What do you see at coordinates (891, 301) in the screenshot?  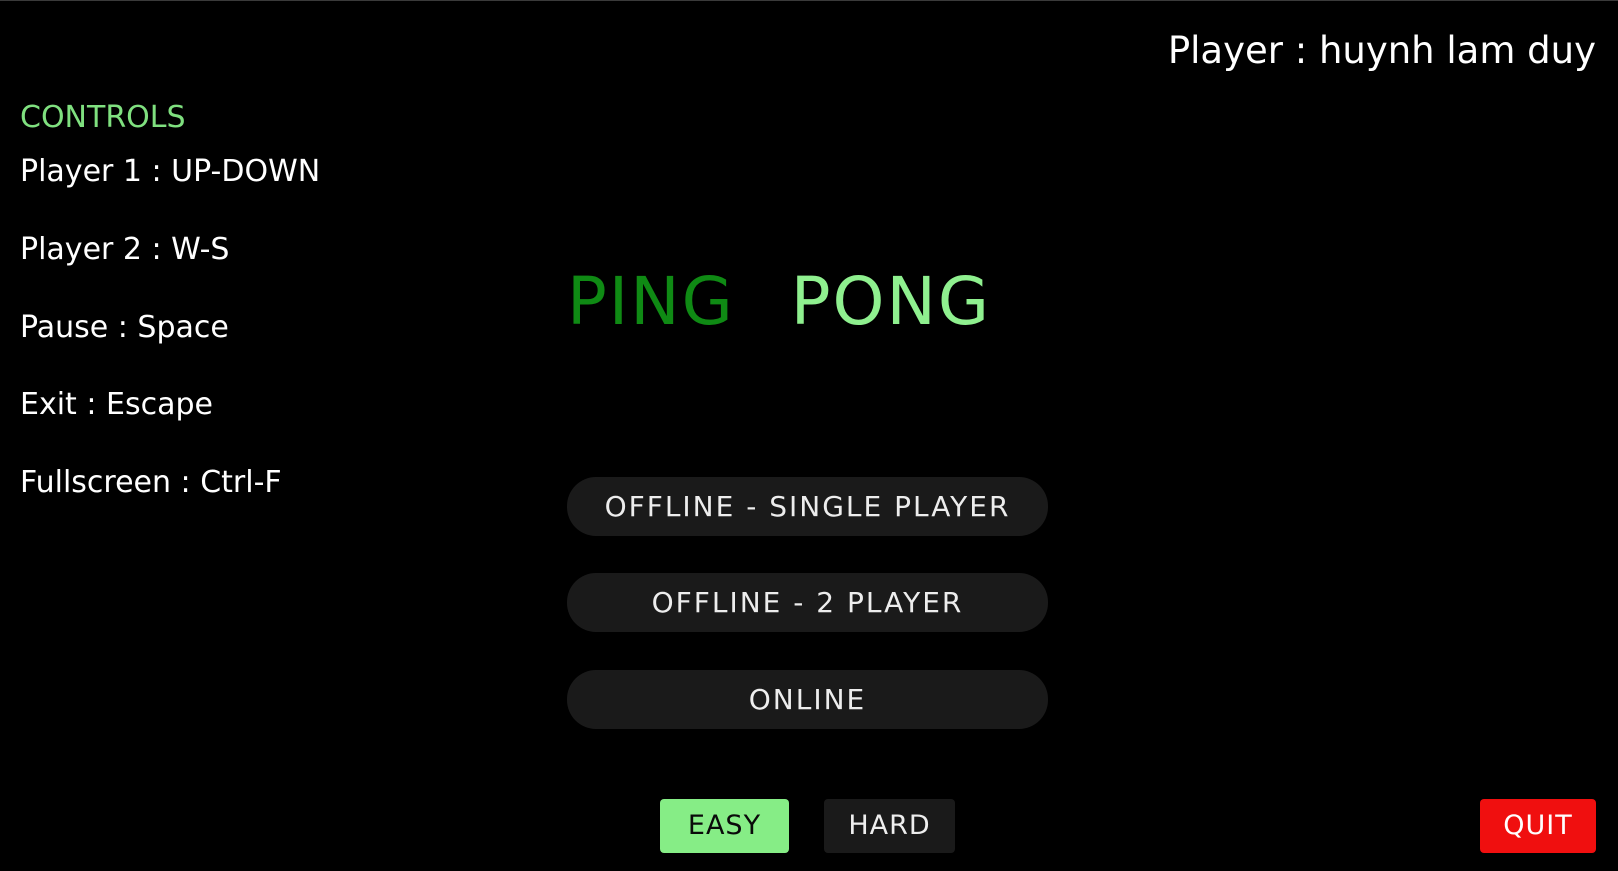 I see `title-pong: PONG` at bounding box center [891, 301].